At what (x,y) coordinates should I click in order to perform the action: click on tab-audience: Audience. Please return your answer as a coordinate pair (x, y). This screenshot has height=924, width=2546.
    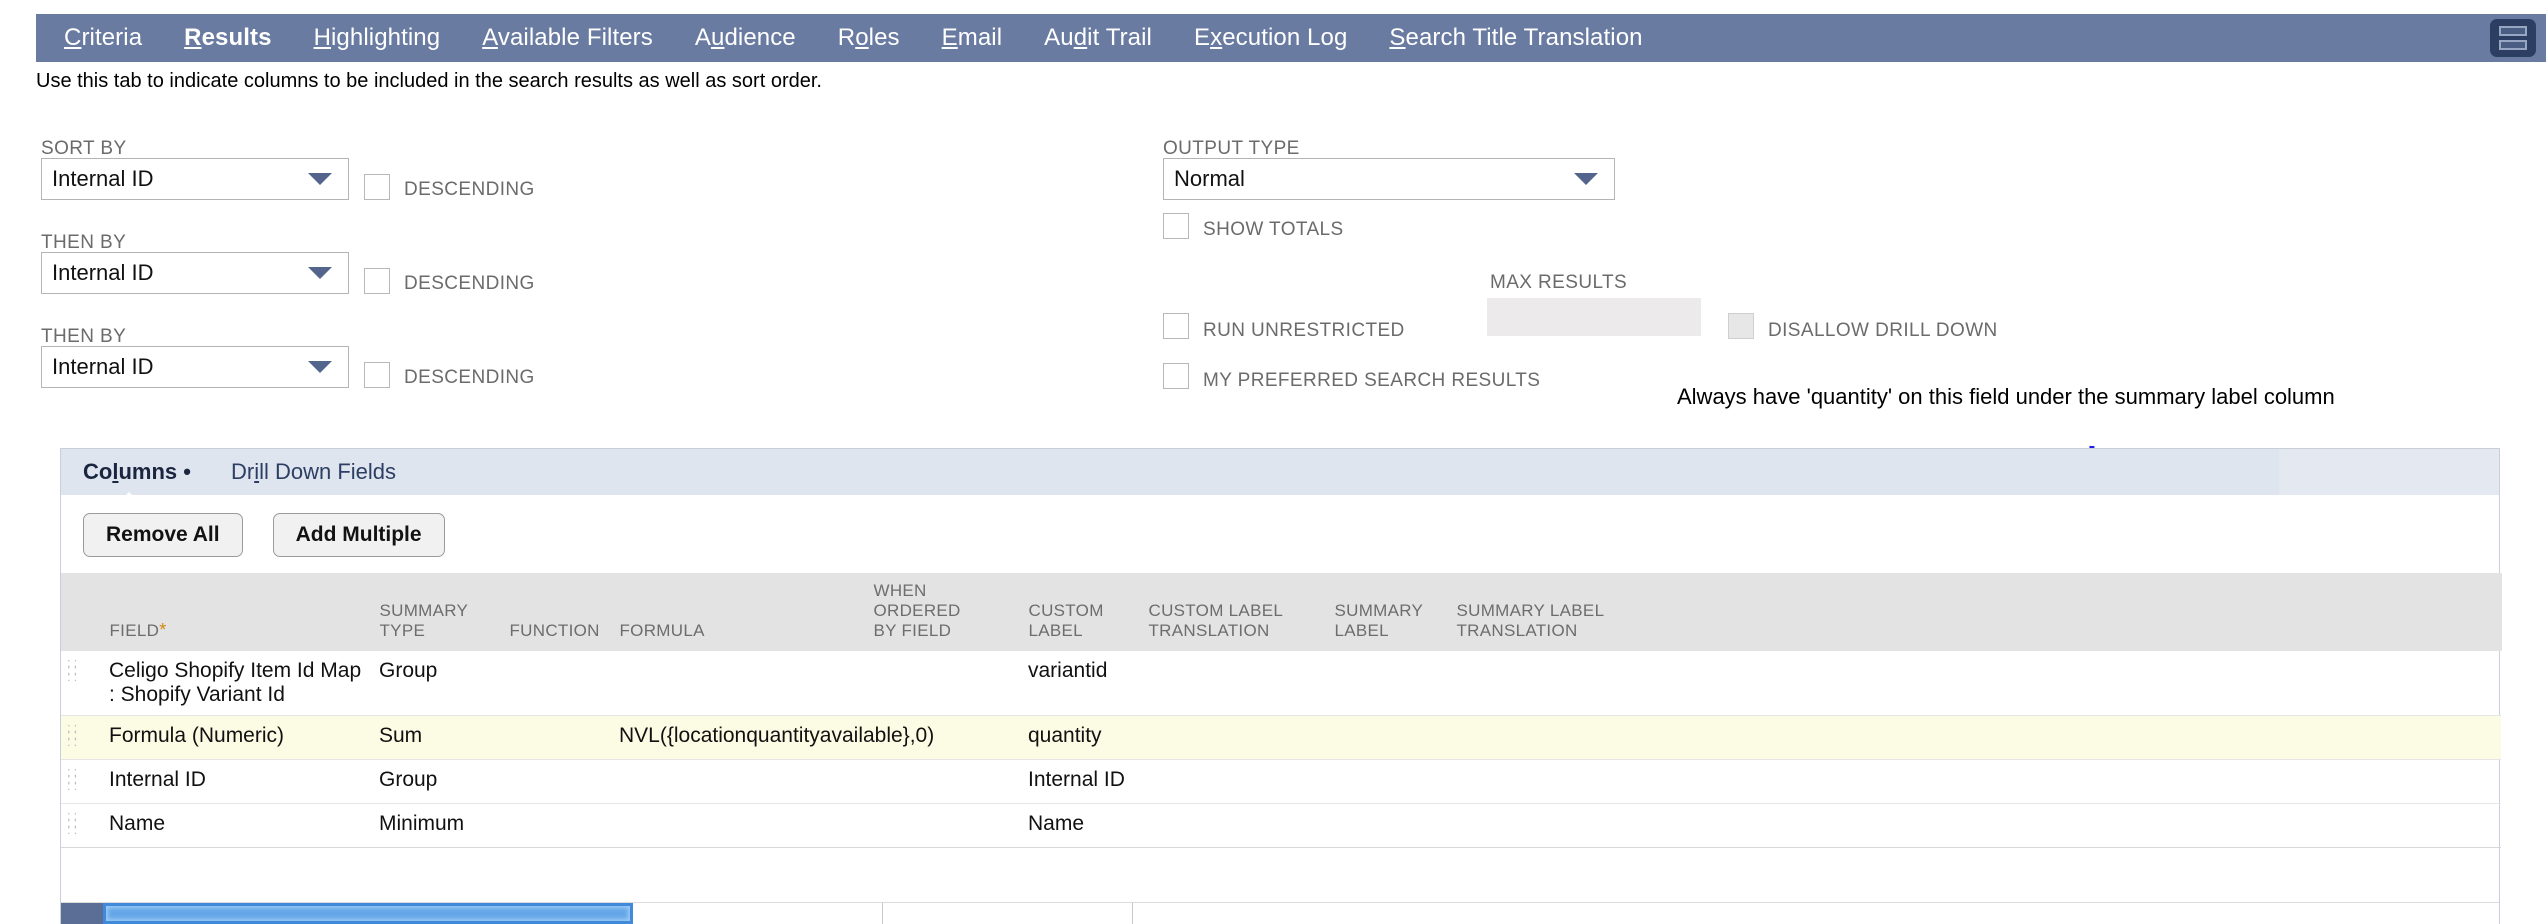
    Looking at the image, I should click on (745, 38).